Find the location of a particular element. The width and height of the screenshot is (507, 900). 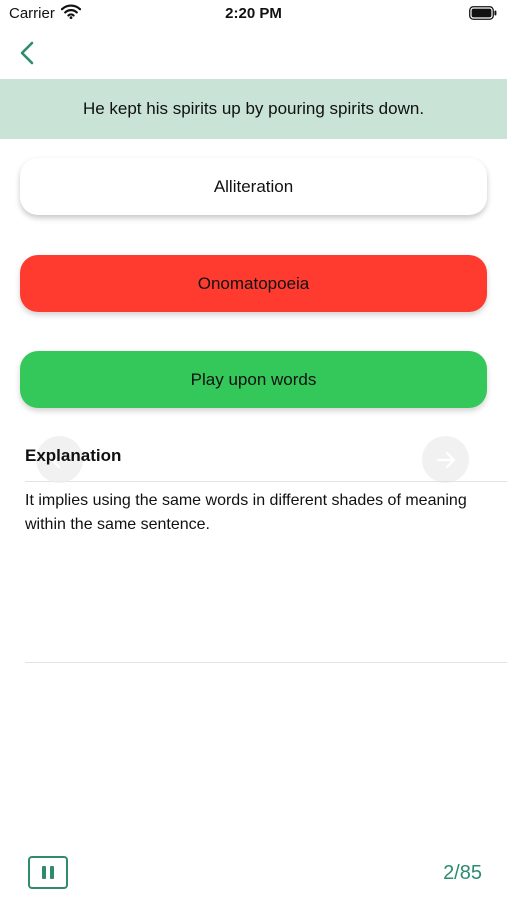

status-bar: Carrier 2:20 PM is located at coordinates (253, 15).